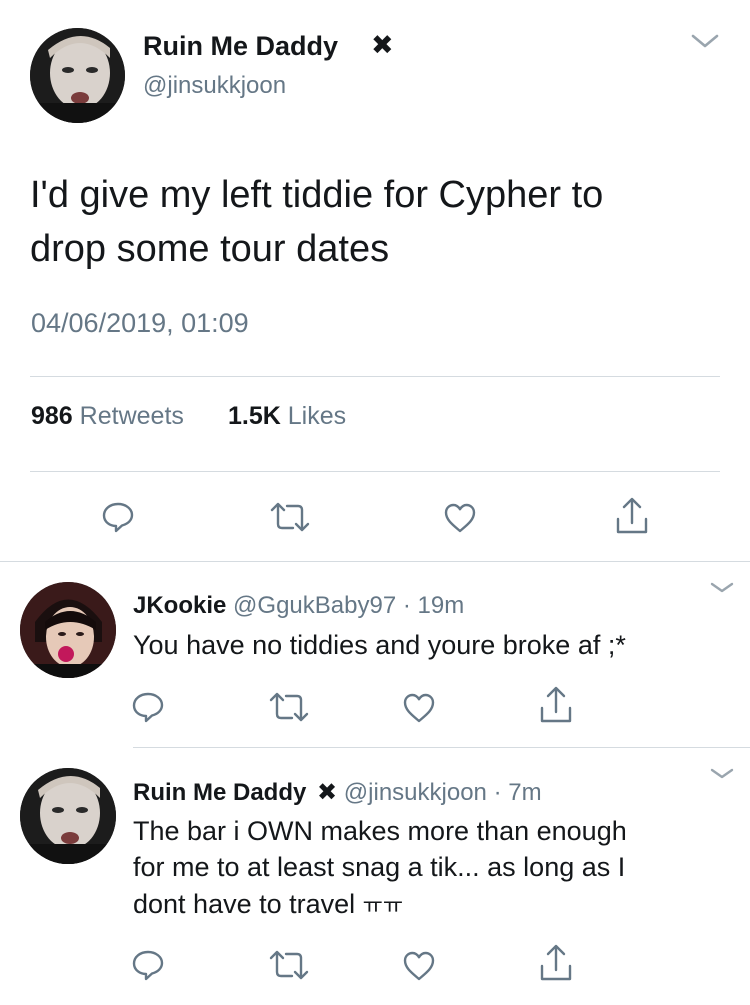 This screenshot has width=750, height=1005. Describe the element at coordinates (131, 416) in the screenshot. I see `retweet-label: Retweets` at that location.